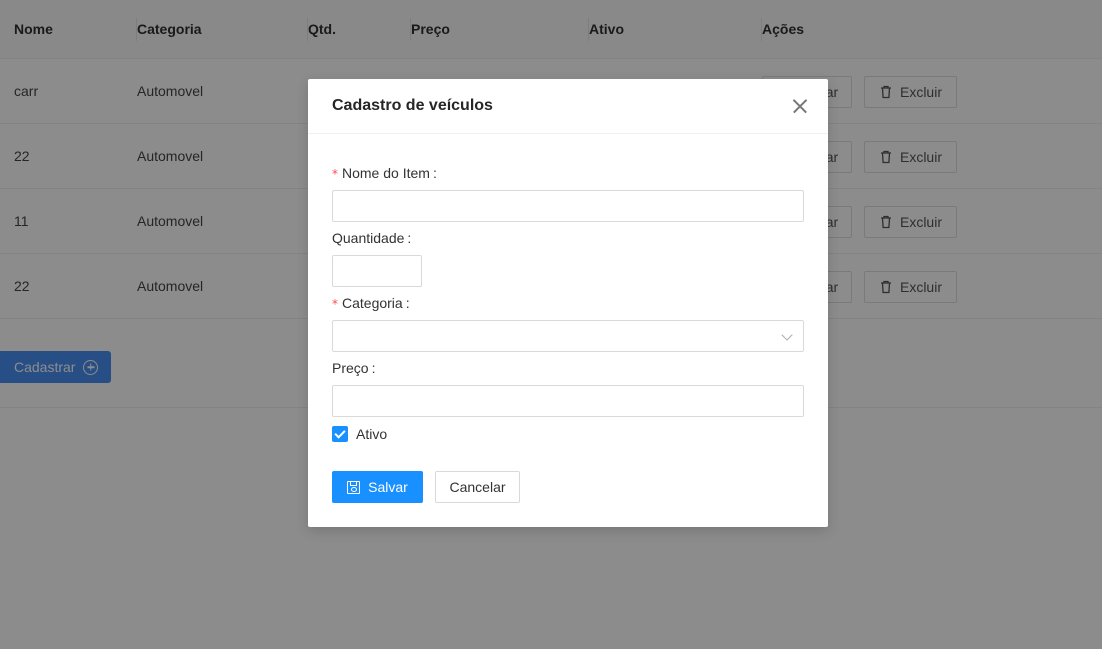 The width and height of the screenshot is (1102, 649). Describe the element at coordinates (412, 105) in the screenshot. I see `modal-title: Cadastro de veículos` at that location.